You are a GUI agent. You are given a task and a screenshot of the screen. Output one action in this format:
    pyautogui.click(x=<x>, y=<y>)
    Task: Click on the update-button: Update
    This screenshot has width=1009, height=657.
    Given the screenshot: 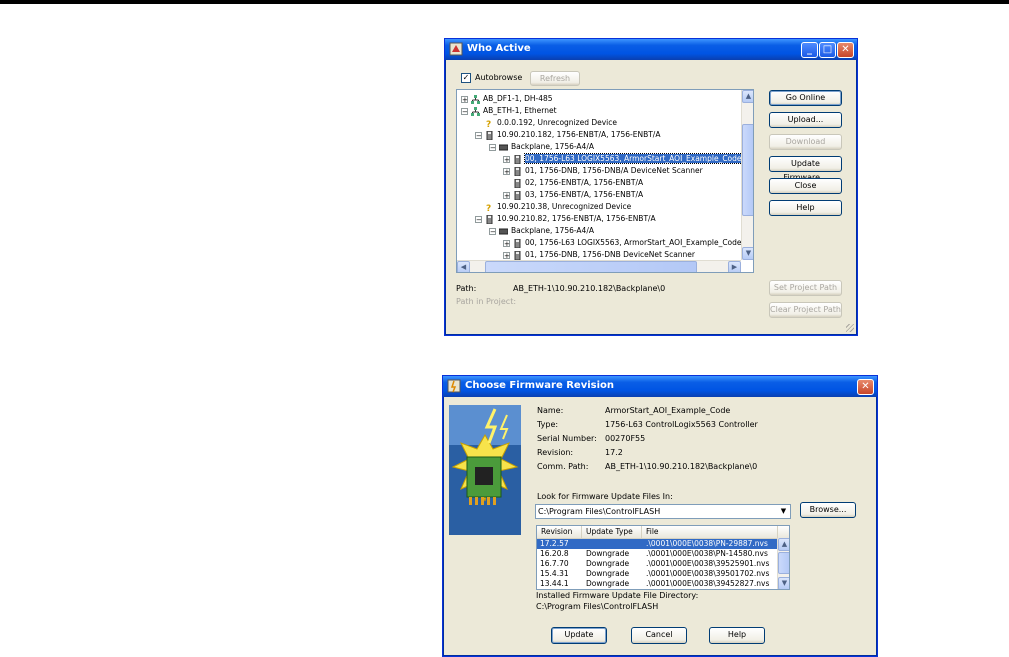 What is the action you would take?
    pyautogui.click(x=579, y=635)
    